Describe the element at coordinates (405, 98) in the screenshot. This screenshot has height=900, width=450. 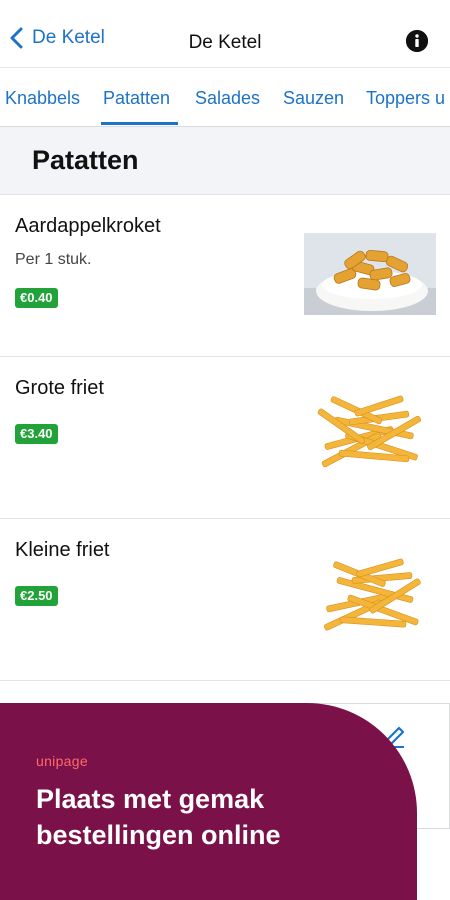
I see `tab-toppers: Toppers u` at that location.